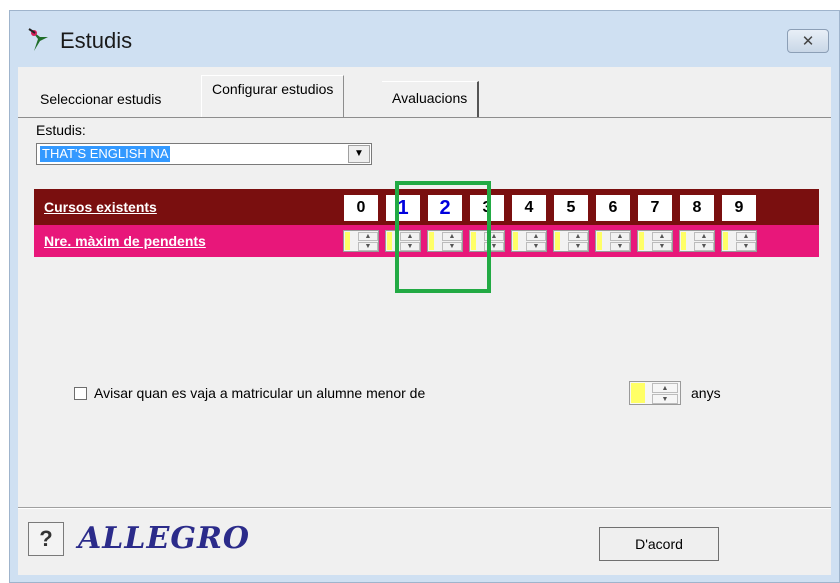 Image resolution: width=840 pixels, height=583 pixels. Describe the element at coordinates (697, 208) in the screenshot. I see `course-number-8: 8` at that location.